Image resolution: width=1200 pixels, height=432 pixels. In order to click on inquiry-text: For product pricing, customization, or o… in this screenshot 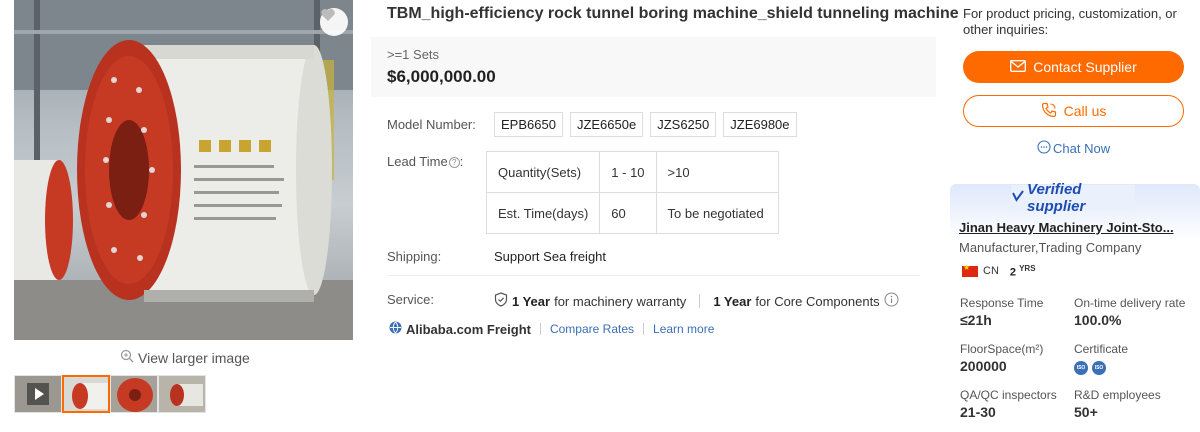, I will do `click(1070, 21)`.